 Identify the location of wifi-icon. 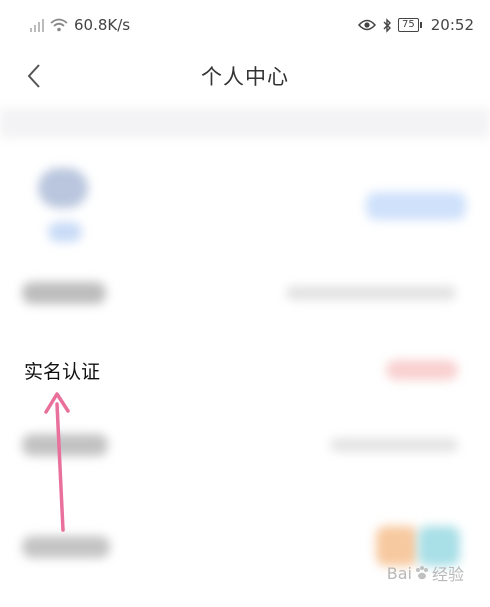
(59, 25).